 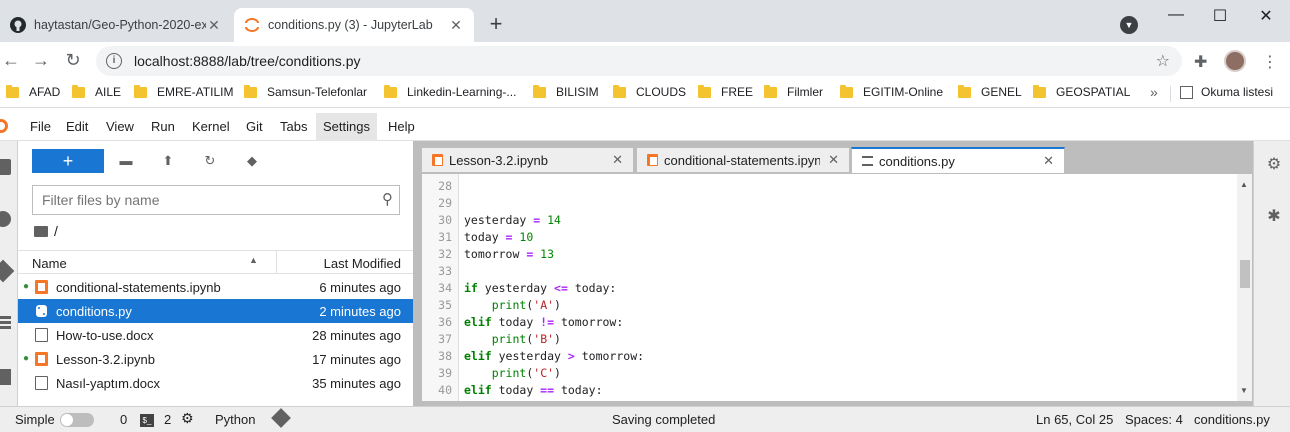 I want to click on doc-tab-lesson: Lesson-3.2.ipynb ✕, so click(x=527, y=160).